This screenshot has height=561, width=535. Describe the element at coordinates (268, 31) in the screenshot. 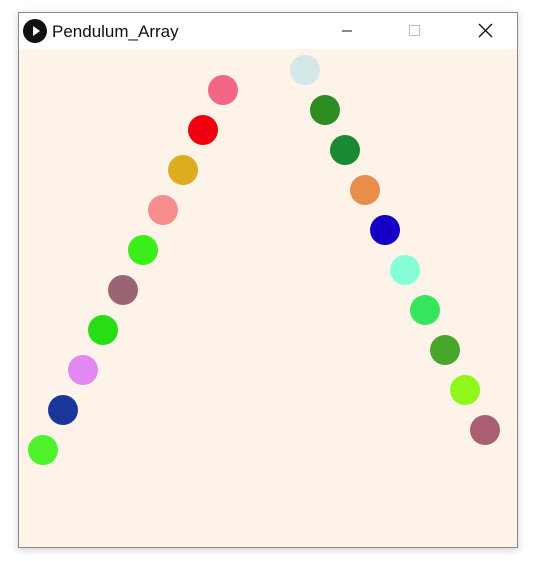

I see `title-bar: Pendulum_Array` at that location.